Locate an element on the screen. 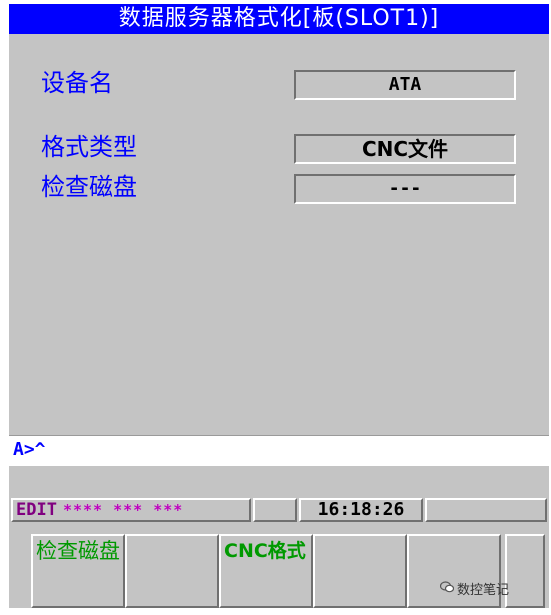  softkey-cnc-format: CNC格式 is located at coordinates (266, 571).